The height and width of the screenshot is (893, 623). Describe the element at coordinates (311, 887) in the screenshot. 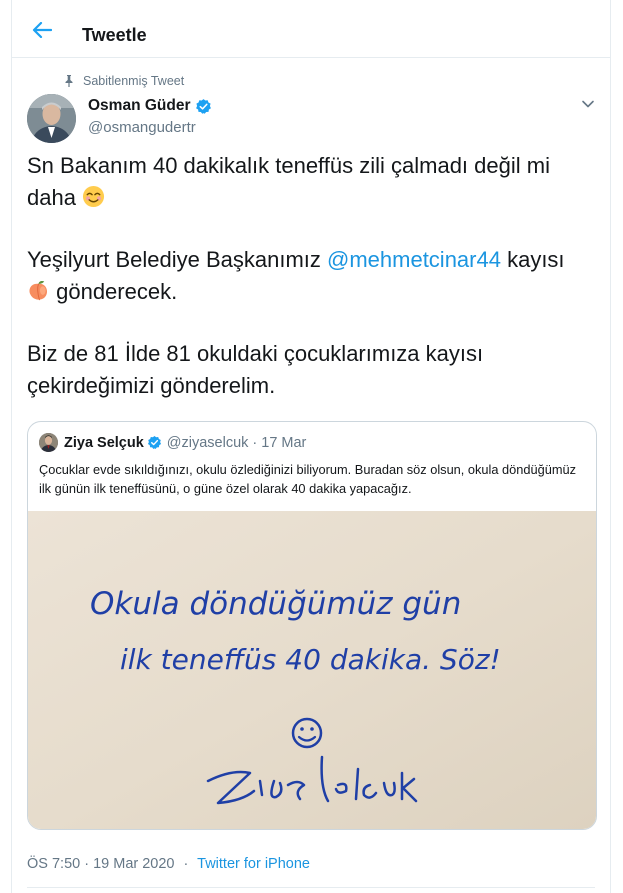

I see `divider` at that location.